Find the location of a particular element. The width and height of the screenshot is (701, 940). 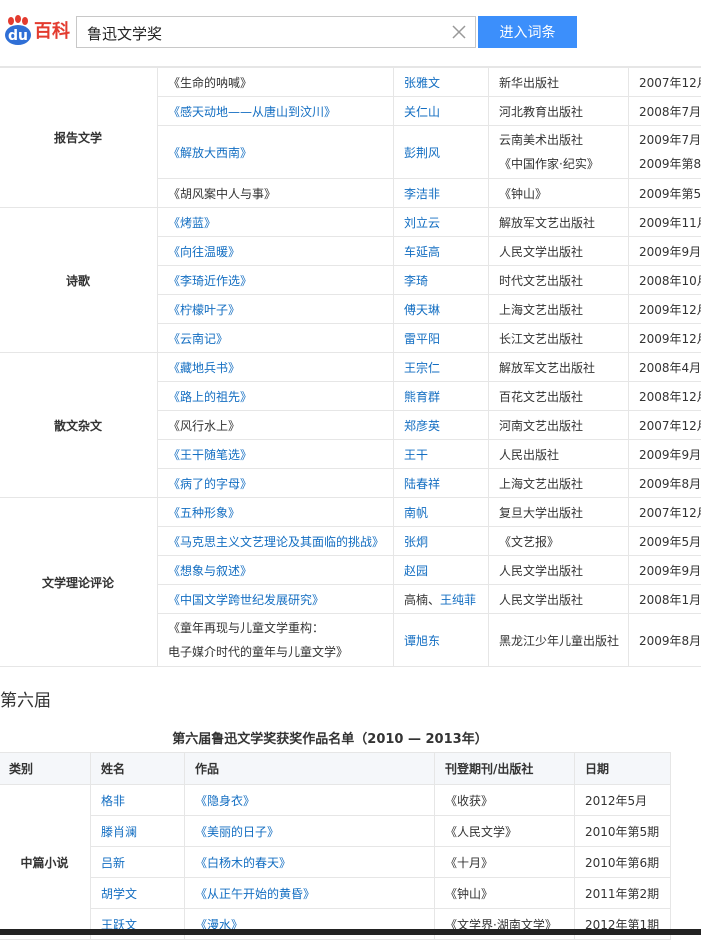

baidu-paw-icon: du is located at coordinates (18, 30).